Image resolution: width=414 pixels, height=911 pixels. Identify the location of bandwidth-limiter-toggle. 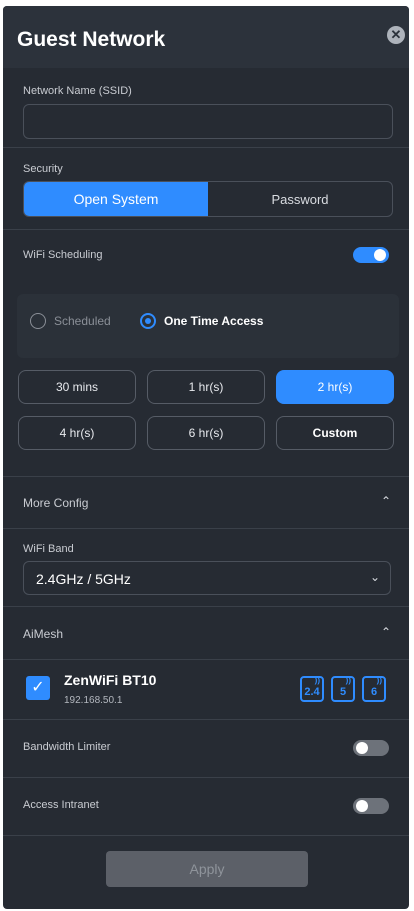
(371, 748).